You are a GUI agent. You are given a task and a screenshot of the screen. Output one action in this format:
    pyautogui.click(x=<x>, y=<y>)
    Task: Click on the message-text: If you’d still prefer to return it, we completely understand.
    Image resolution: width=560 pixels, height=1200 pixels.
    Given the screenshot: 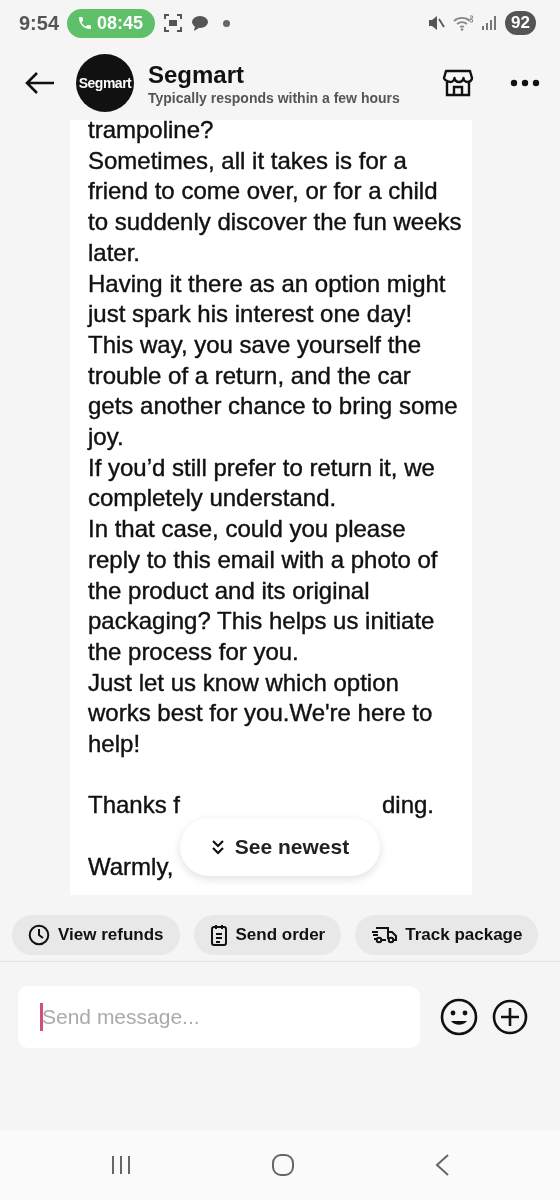 What is the action you would take?
    pyautogui.click(x=262, y=483)
    